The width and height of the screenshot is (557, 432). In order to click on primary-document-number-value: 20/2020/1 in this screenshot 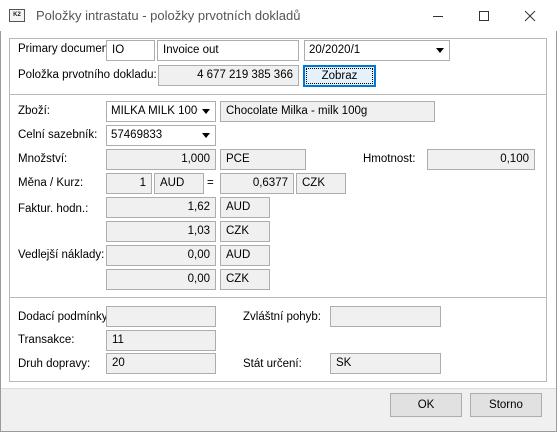, I will do `click(335, 50)`.